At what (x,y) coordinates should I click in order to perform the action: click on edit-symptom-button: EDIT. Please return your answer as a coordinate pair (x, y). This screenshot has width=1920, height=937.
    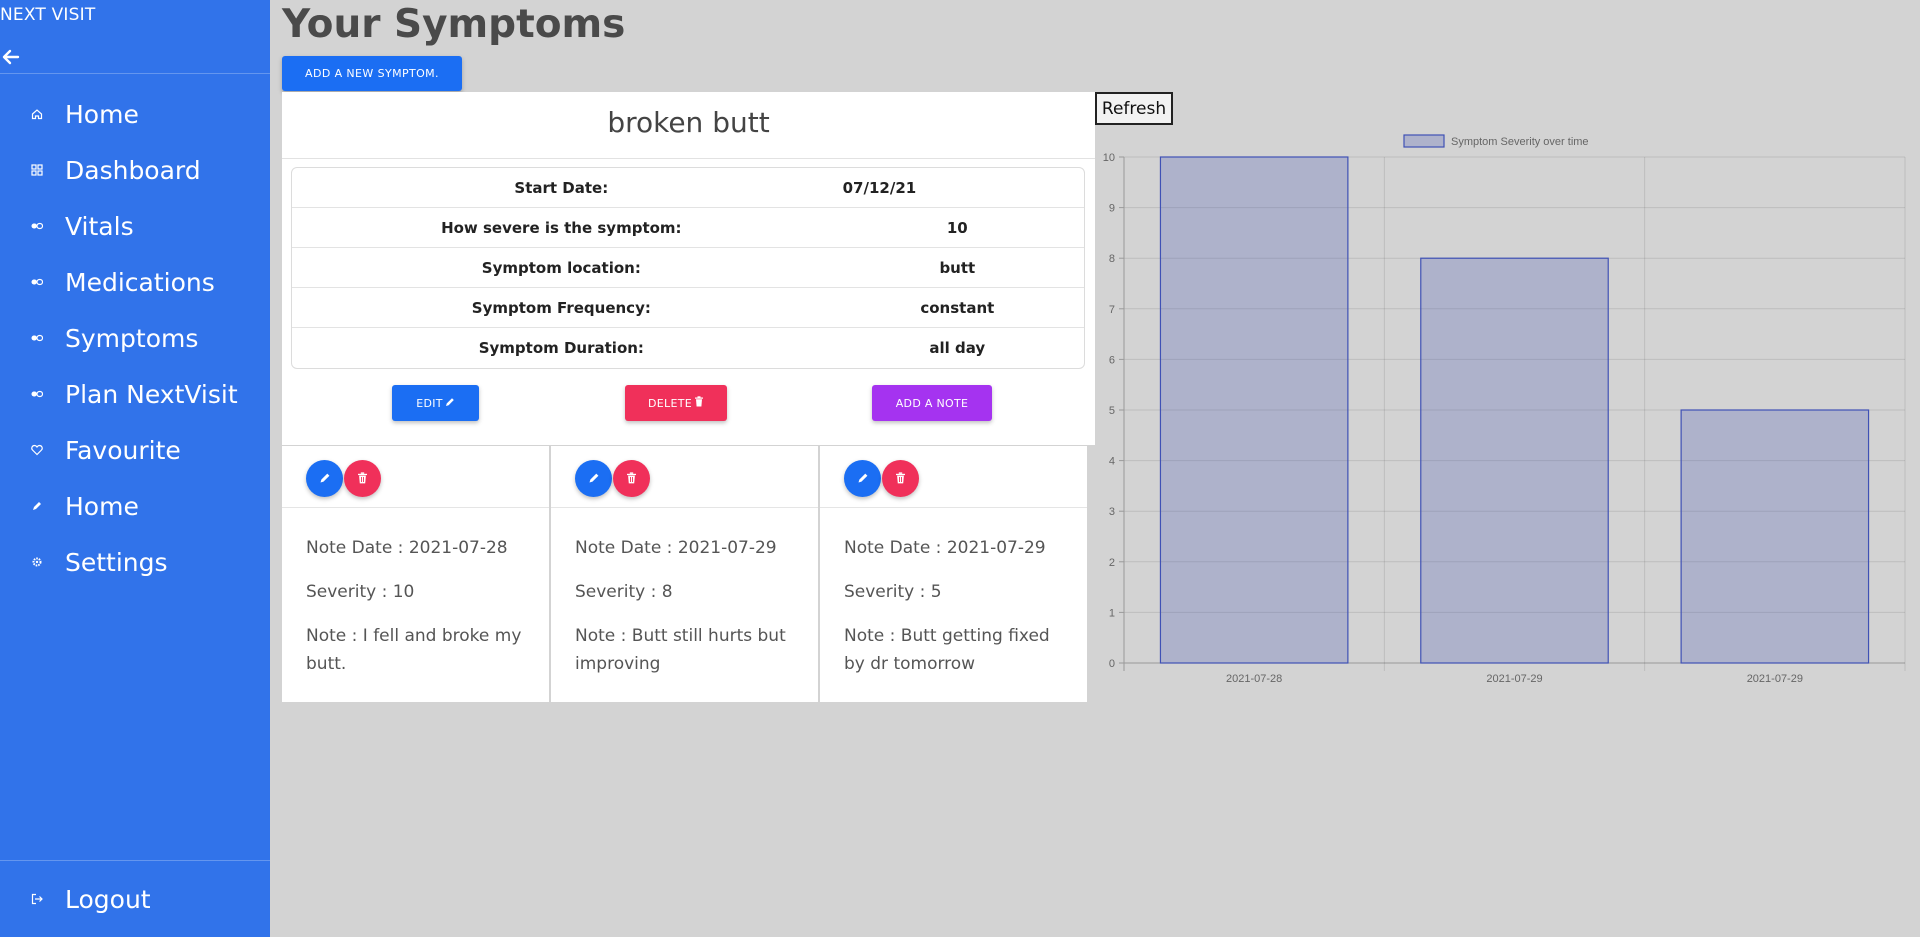
    Looking at the image, I should click on (435, 403).